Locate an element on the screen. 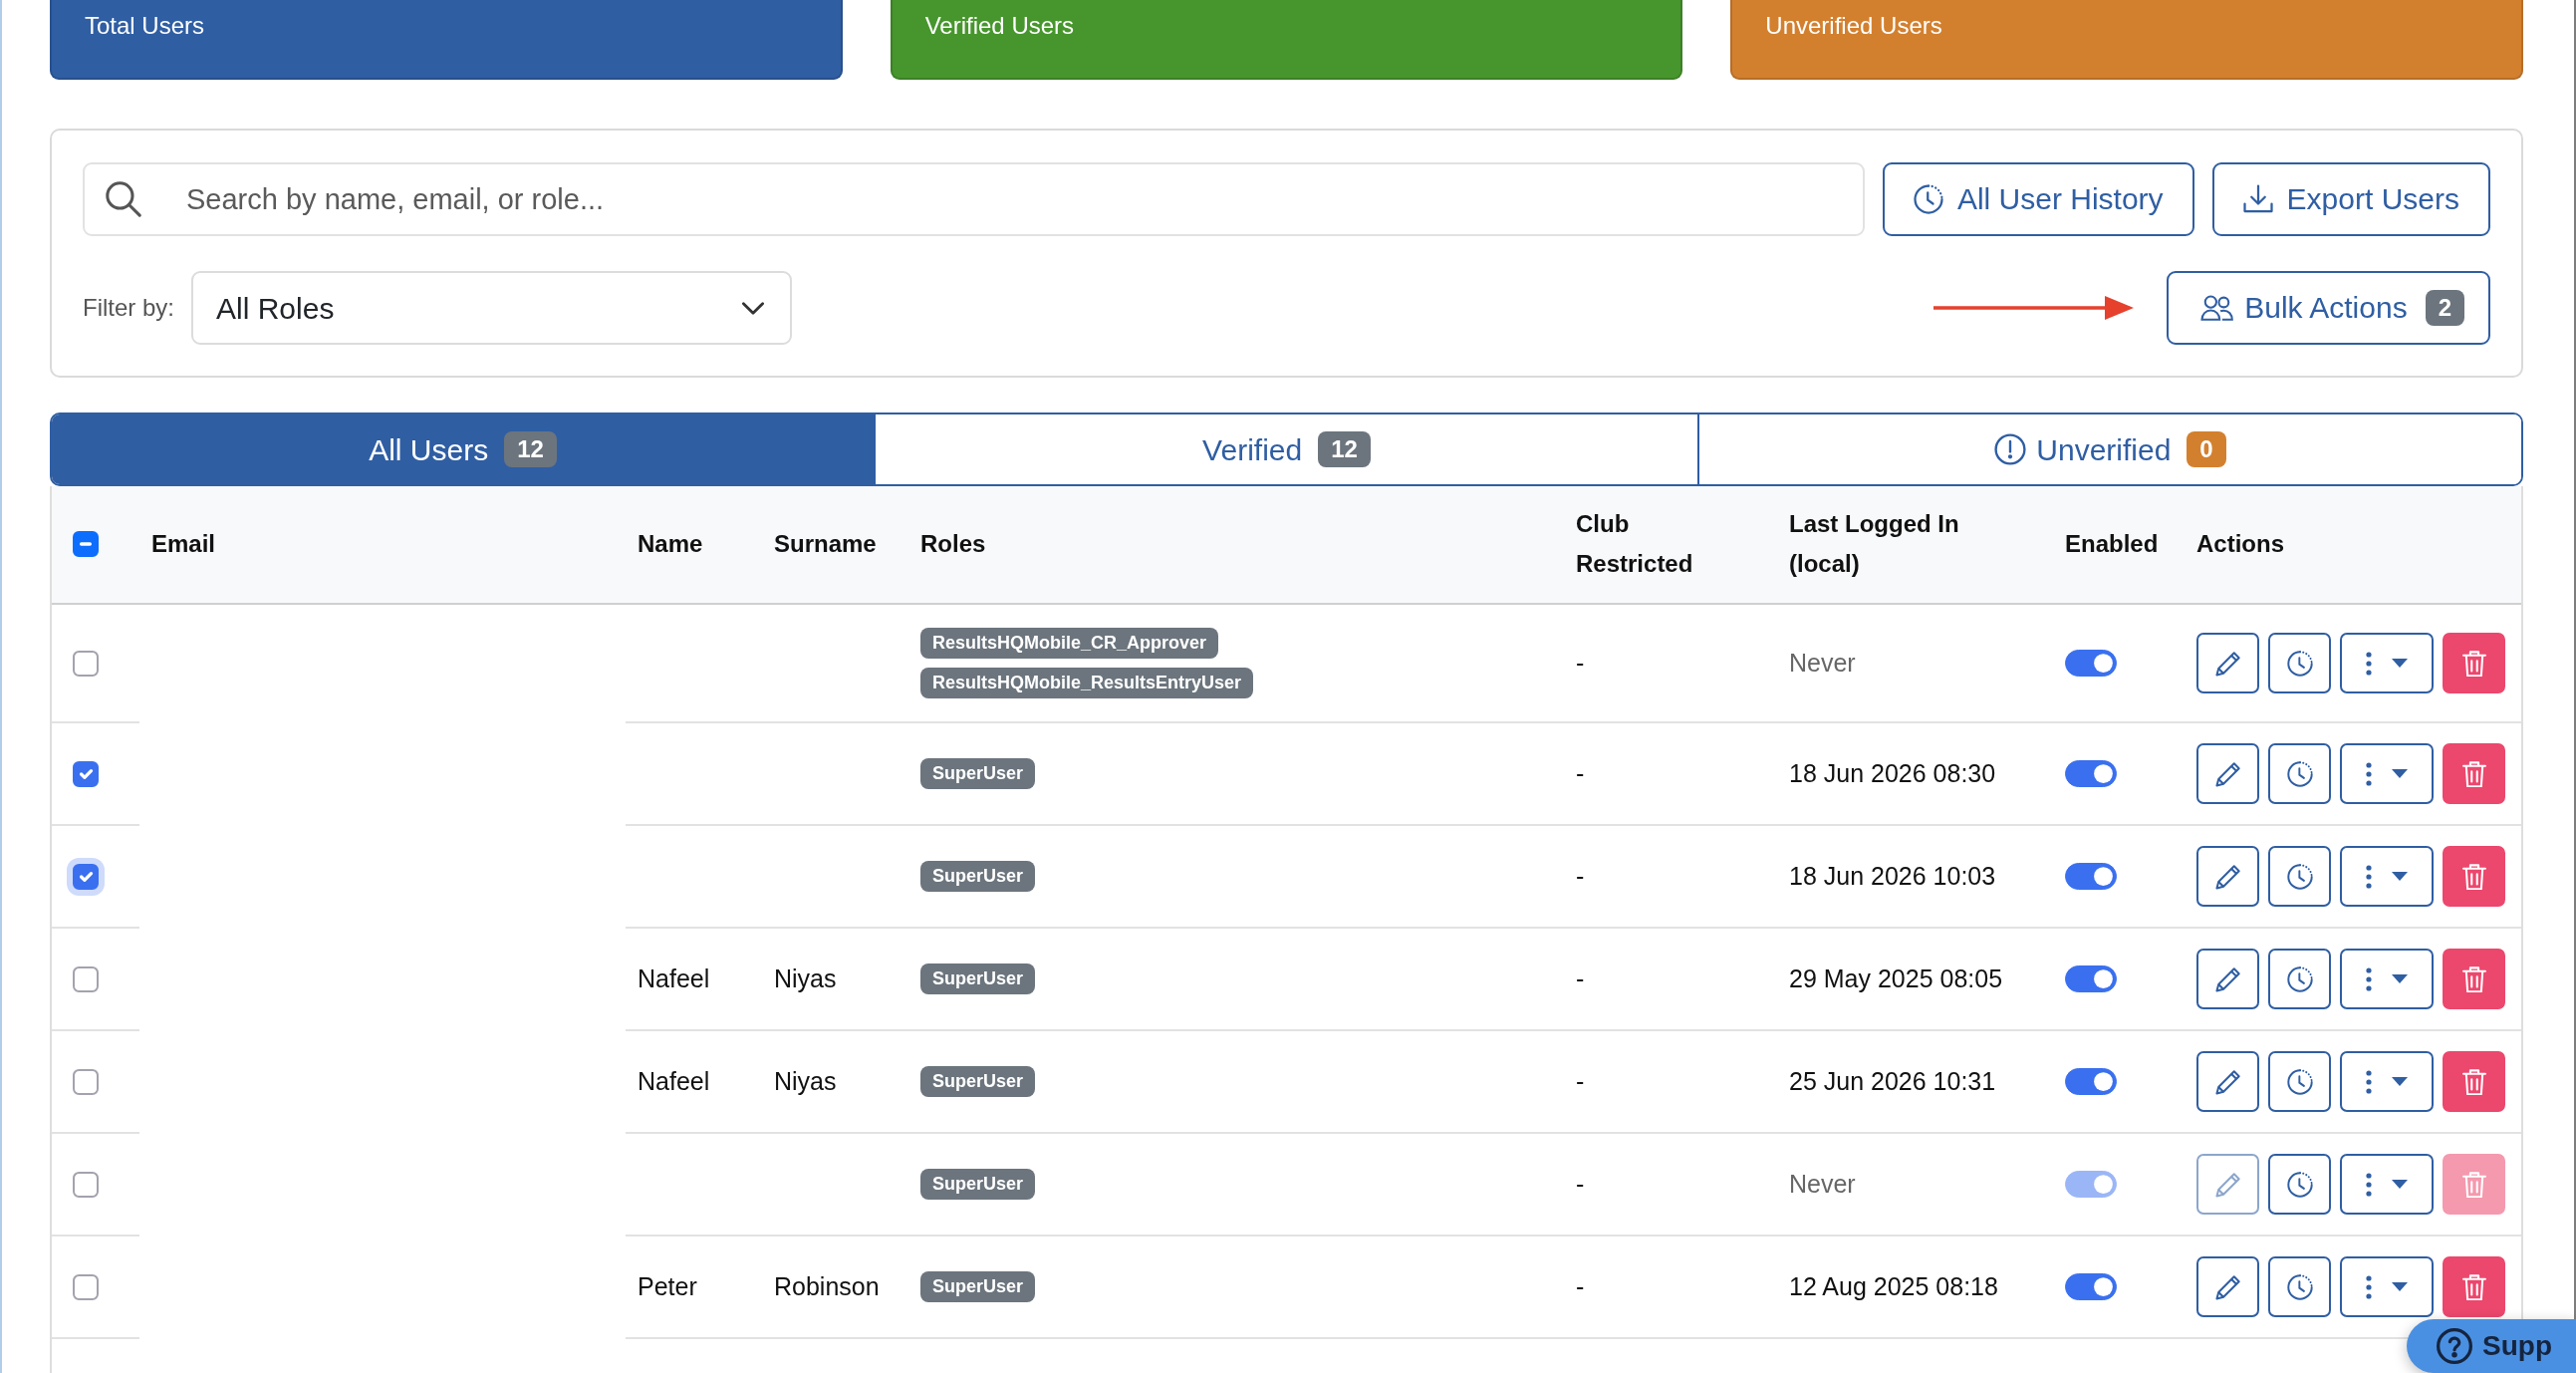 The width and height of the screenshot is (2576, 1373). role-select: All Roles is located at coordinates (491, 308).